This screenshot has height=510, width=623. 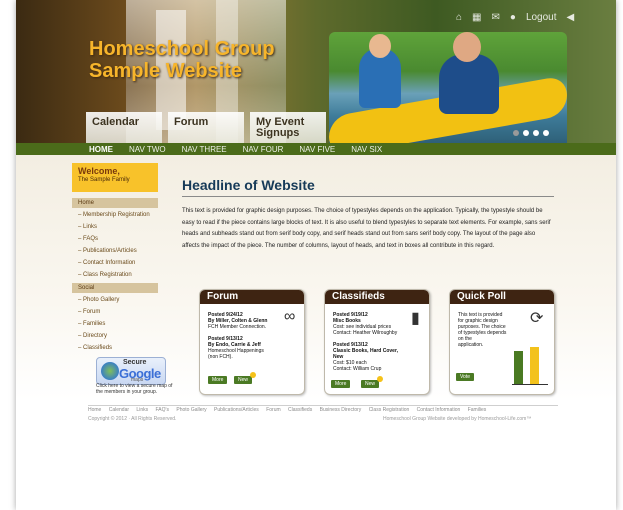 What do you see at coordinates (243, 380) in the screenshot?
I see `forum-new-button: New` at bounding box center [243, 380].